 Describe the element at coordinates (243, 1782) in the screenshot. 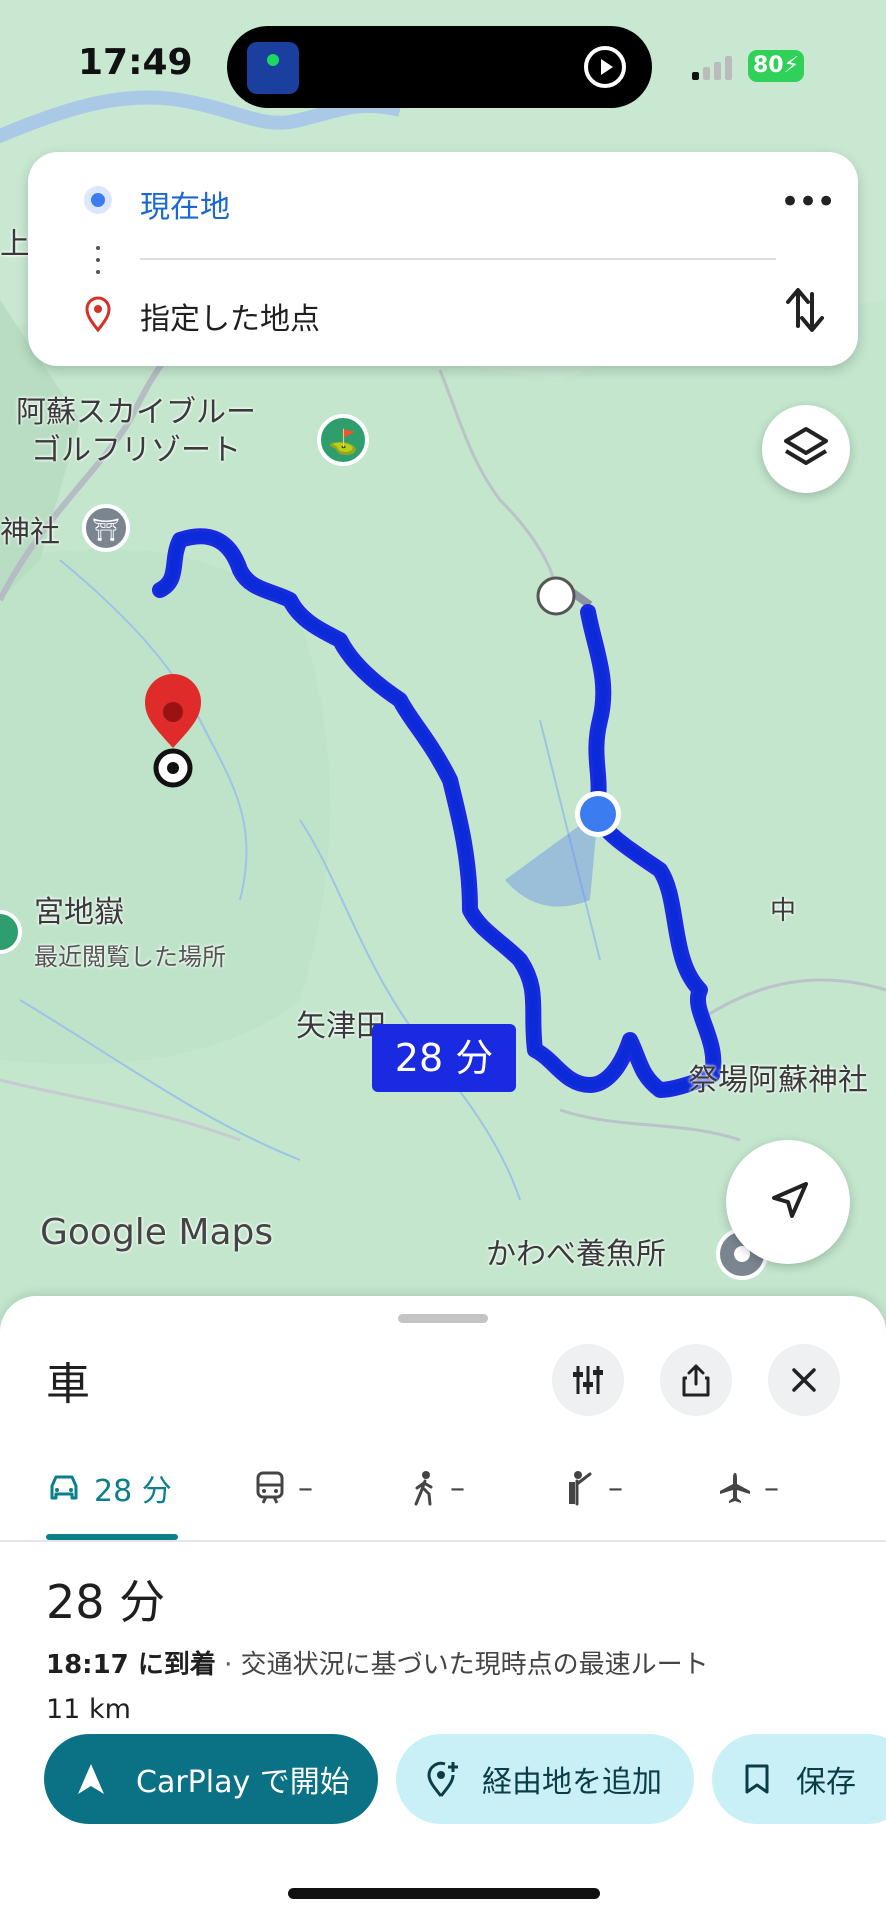

I see `start-carplay-label: CarPlay で開始` at that location.